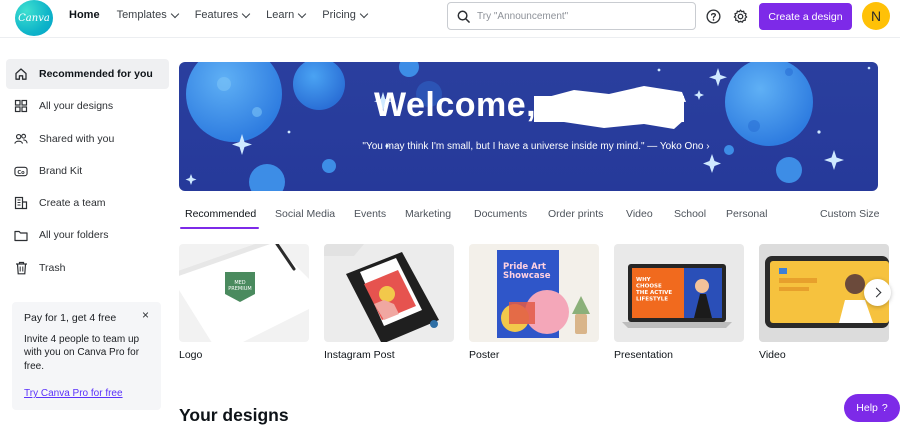  I want to click on nav-home: Home, so click(84, 15).